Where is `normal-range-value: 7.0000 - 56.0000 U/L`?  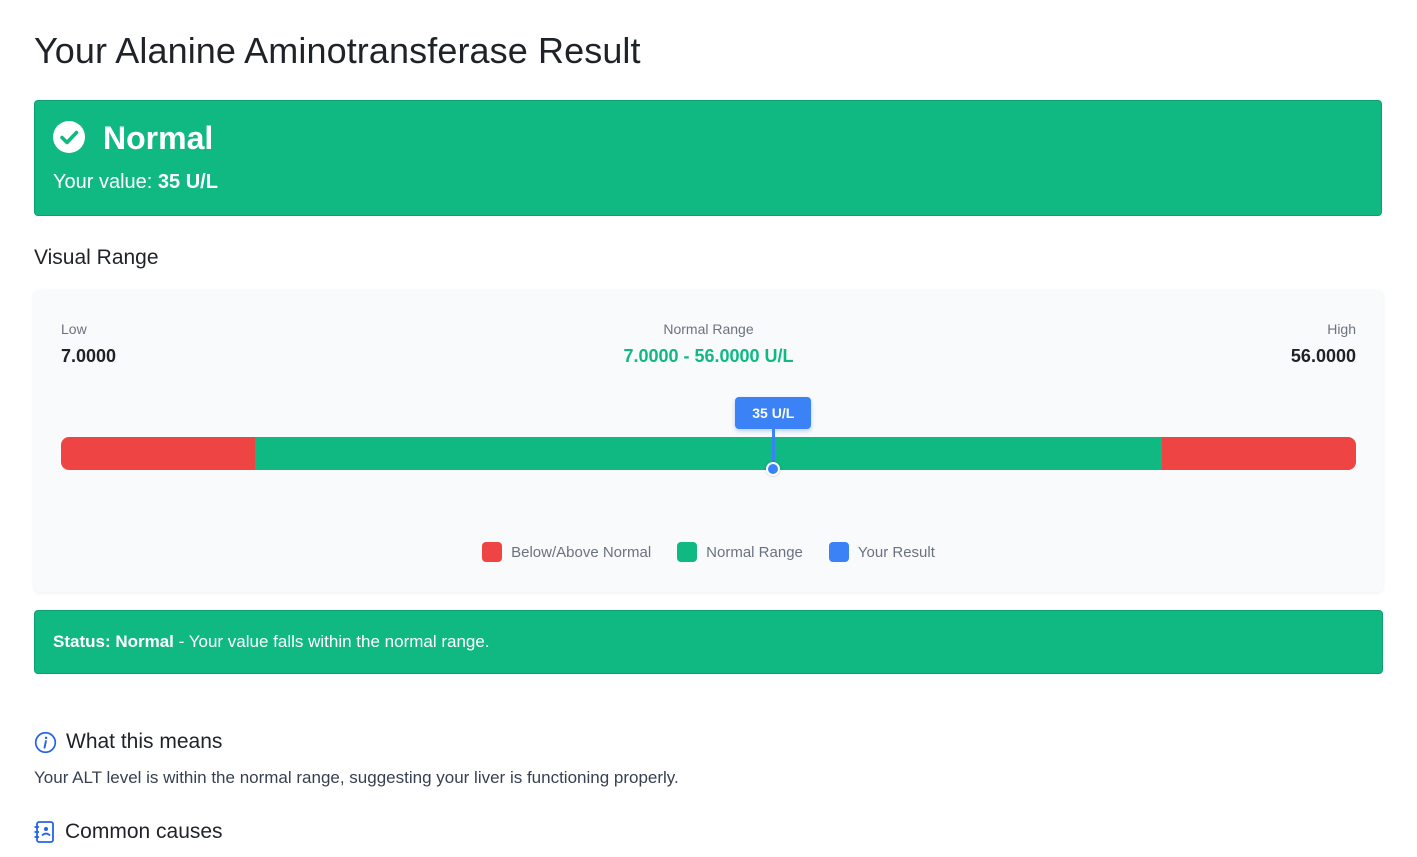 normal-range-value: 7.0000 - 56.0000 U/L is located at coordinates (708, 356).